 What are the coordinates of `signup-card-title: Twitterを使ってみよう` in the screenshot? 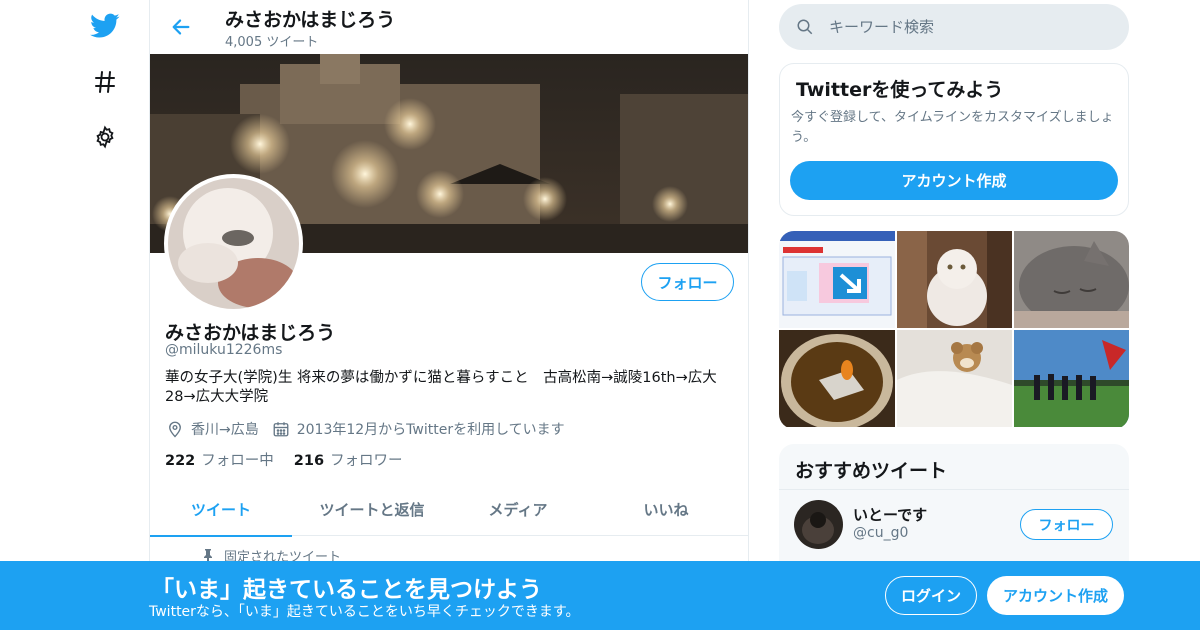 It's located at (900, 90).